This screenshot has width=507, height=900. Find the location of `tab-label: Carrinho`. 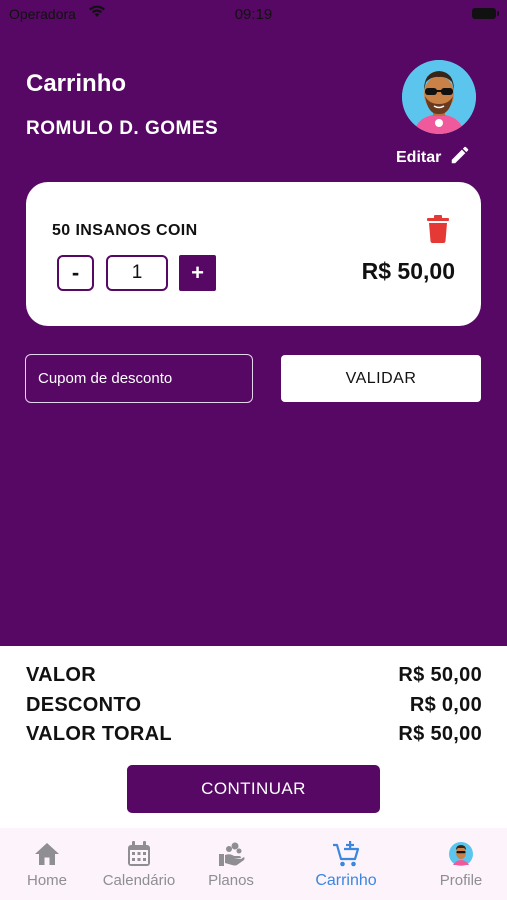

tab-label: Carrinho is located at coordinates (346, 880).